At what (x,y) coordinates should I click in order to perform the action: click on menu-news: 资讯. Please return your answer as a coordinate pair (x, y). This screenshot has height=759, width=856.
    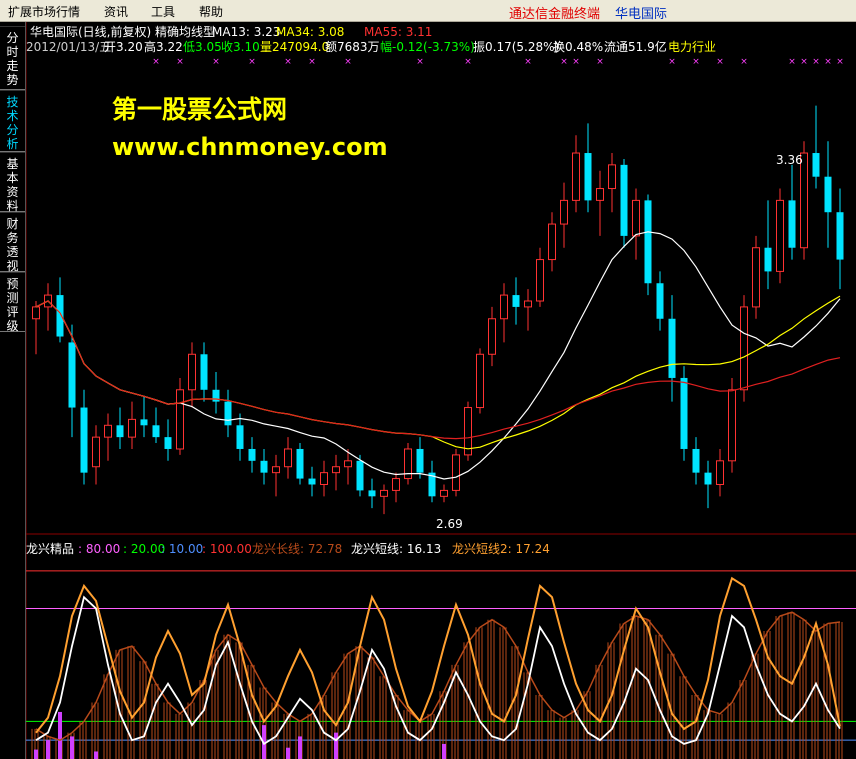
    Looking at the image, I should click on (116, 11).